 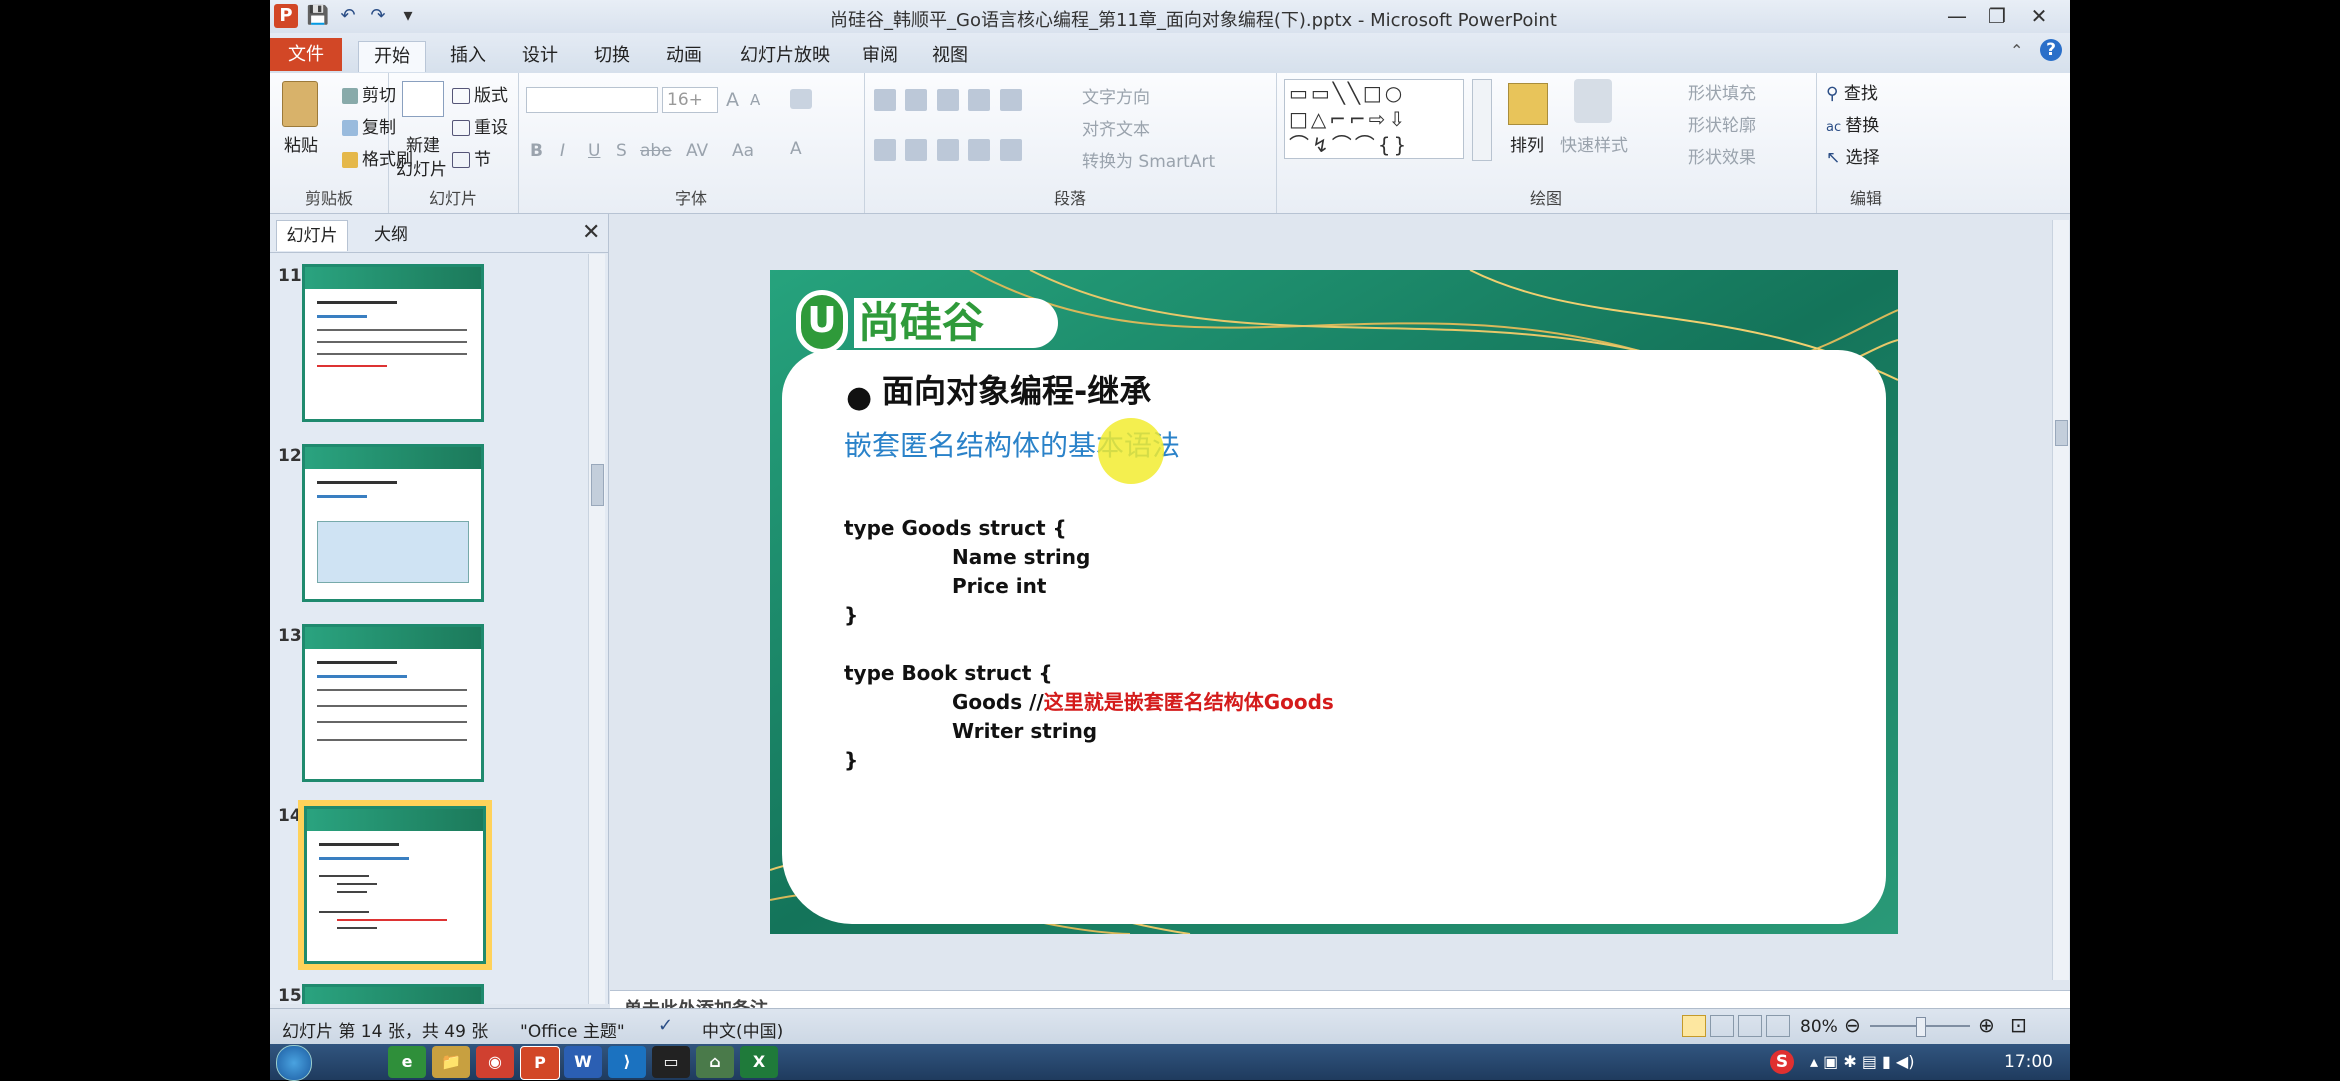 What do you see at coordinates (1782, 1062) in the screenshot?
I see `input-method-icon: S` at bounding box center [1782, 1062].